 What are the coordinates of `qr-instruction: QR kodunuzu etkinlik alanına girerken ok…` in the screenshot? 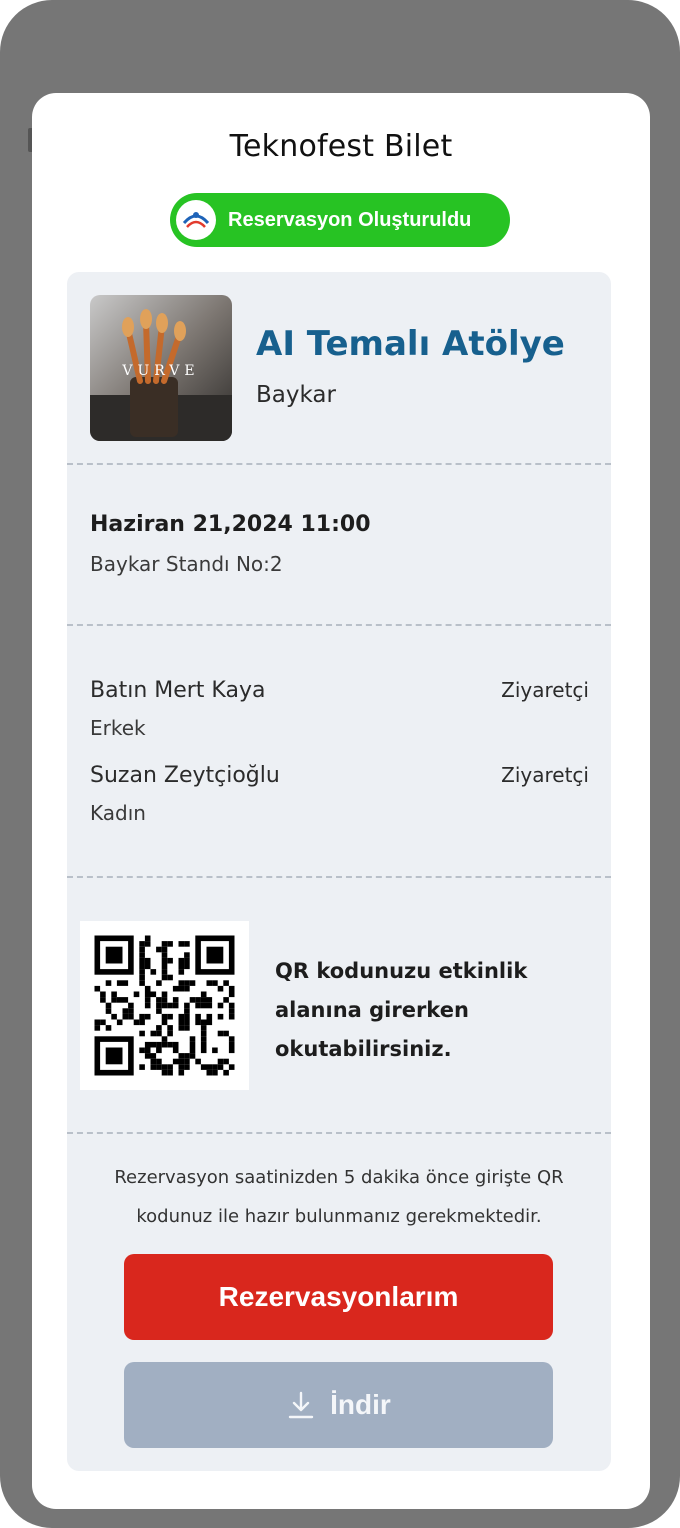 It's located at (401, 1010).